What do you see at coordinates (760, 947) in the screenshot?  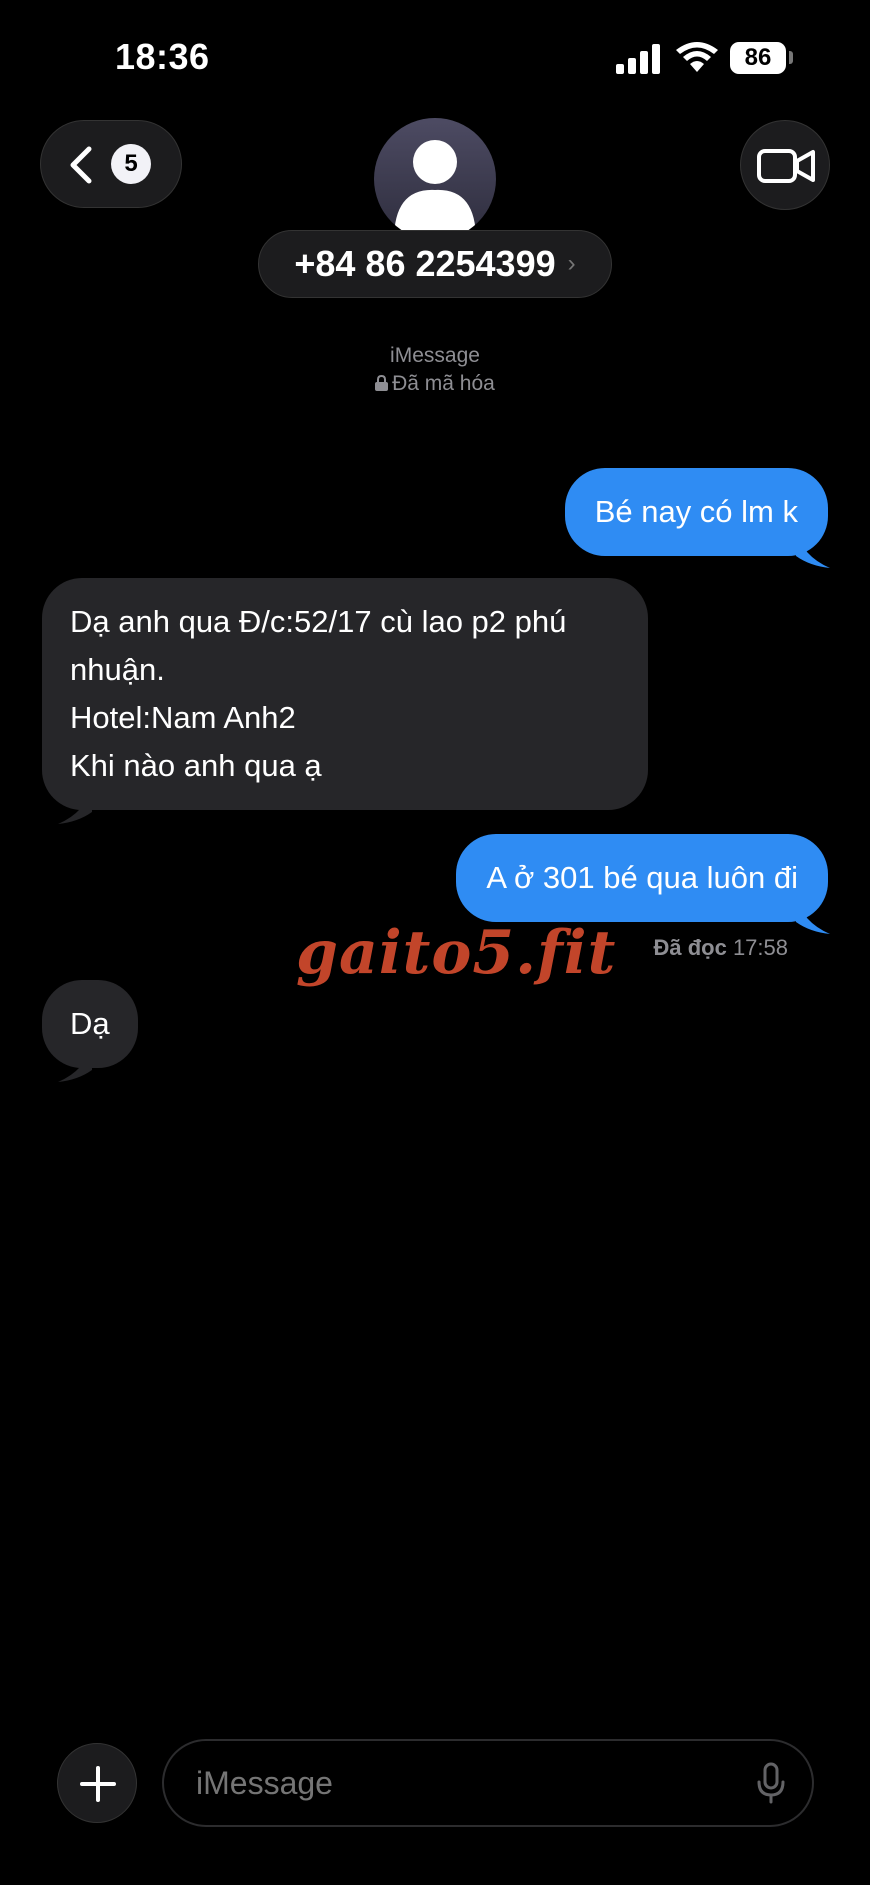 I see `read-receipt-time: 17:58` at bounding box center [760, 947].